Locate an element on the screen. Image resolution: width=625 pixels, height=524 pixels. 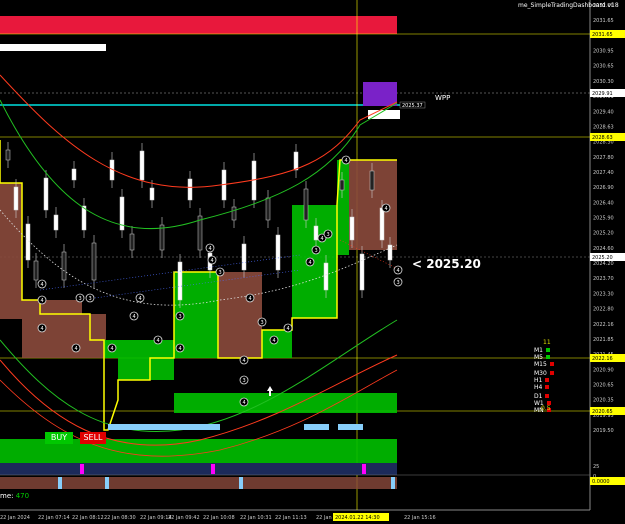
timeframe-m15: M15 is located at coordinates (544, 364).